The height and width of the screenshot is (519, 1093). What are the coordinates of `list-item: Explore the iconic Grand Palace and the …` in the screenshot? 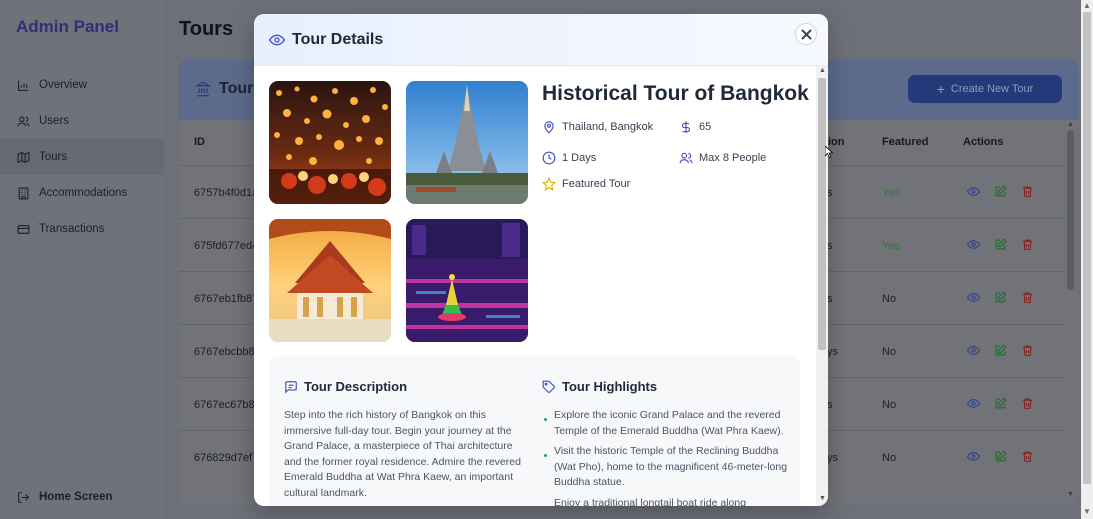 It's located at (668, 423).